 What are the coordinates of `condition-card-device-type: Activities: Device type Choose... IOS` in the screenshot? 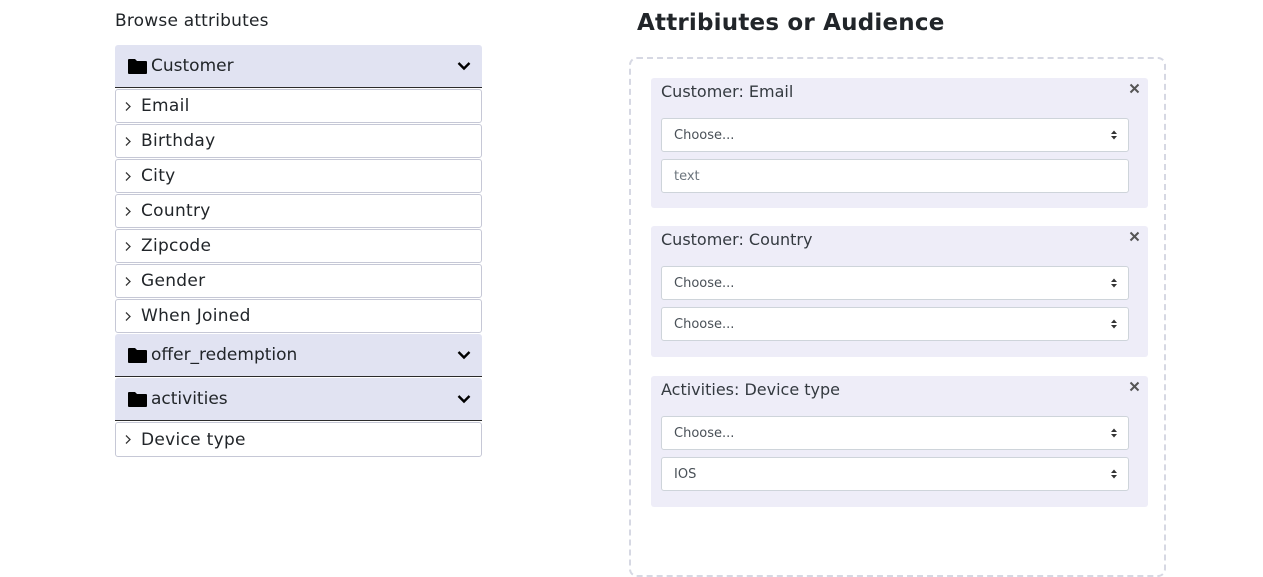 It's located at (899, 441).